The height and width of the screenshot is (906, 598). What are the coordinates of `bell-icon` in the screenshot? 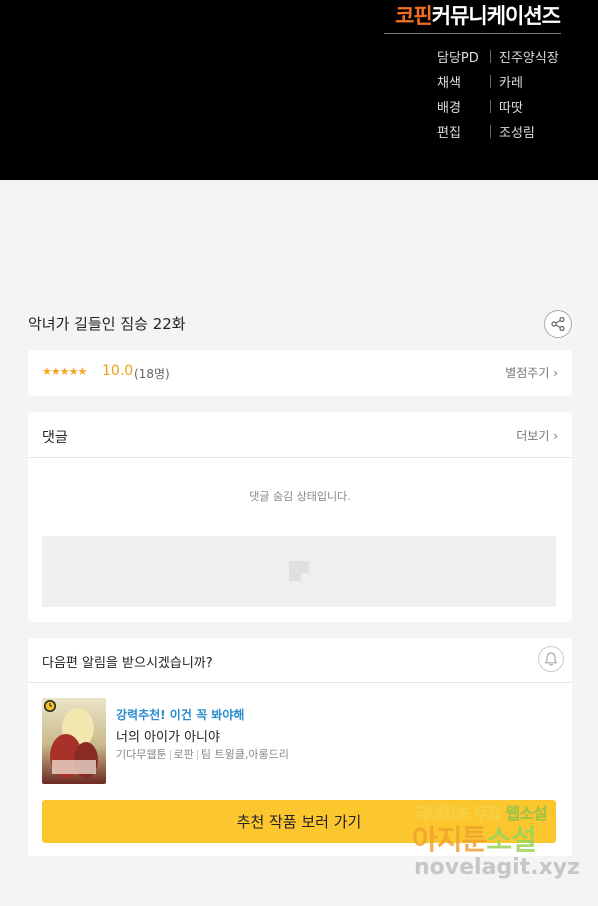 It's located at (551, 659).